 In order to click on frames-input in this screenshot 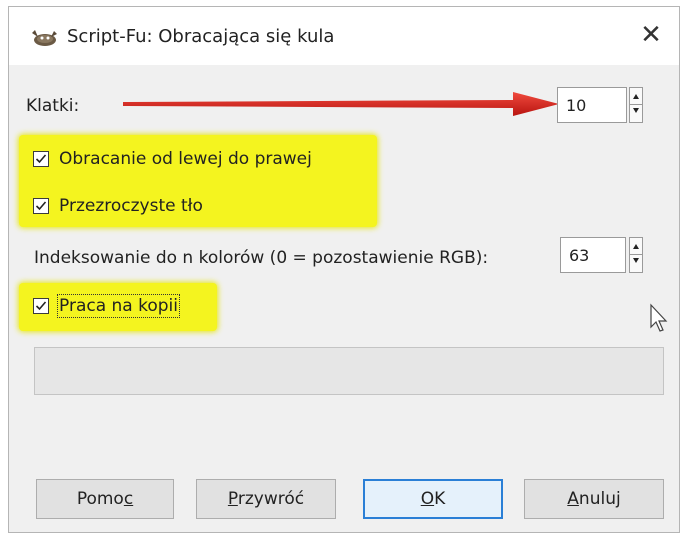, I will do `click(588, 105)`.